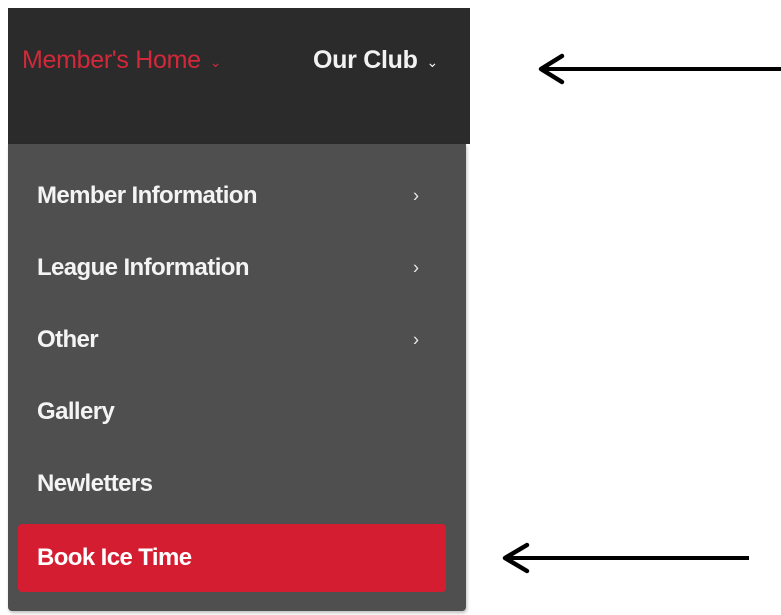 The image size is (781, 615). Describe the element at coordinates (232, 484) in the screenshot. I see `menu-item-newletters: Newletters` at that location.